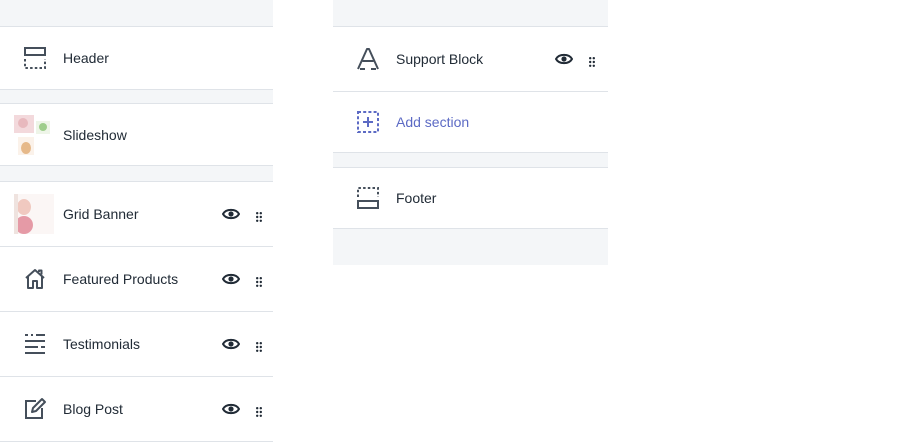 This screenshot has width=907, height=442. I want to click on bottom-spacer, so click(470, 247).